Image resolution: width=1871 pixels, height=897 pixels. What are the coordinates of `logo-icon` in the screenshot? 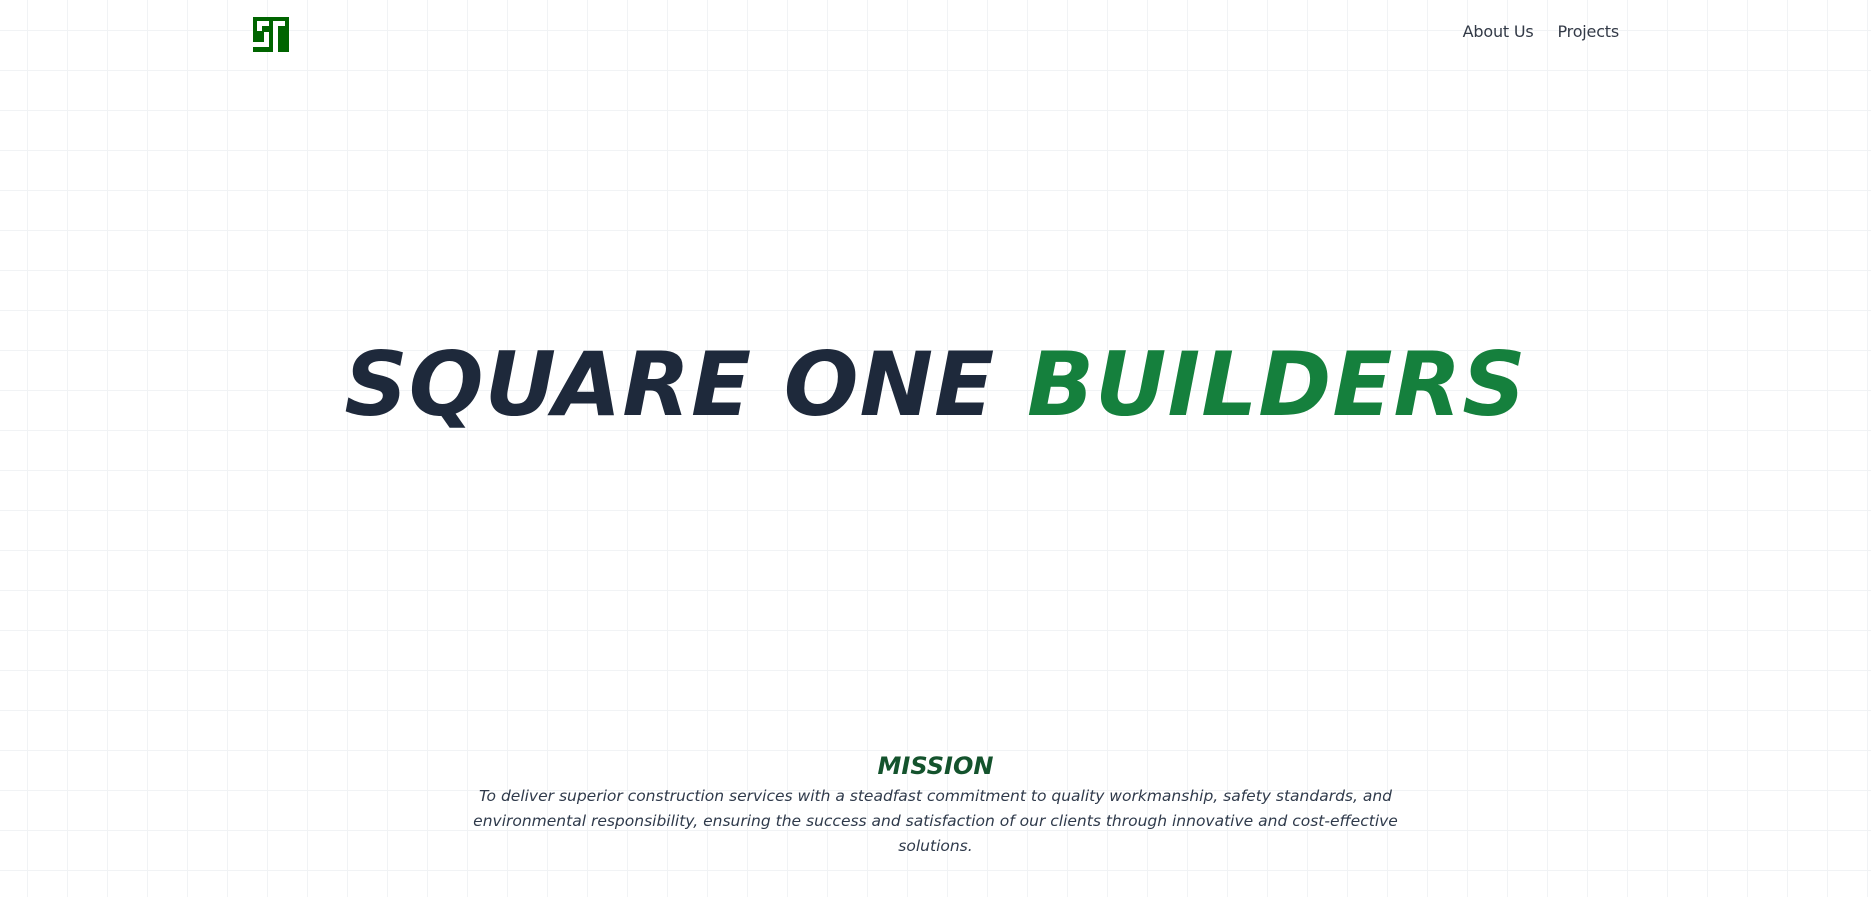 It's located at (271, 34).